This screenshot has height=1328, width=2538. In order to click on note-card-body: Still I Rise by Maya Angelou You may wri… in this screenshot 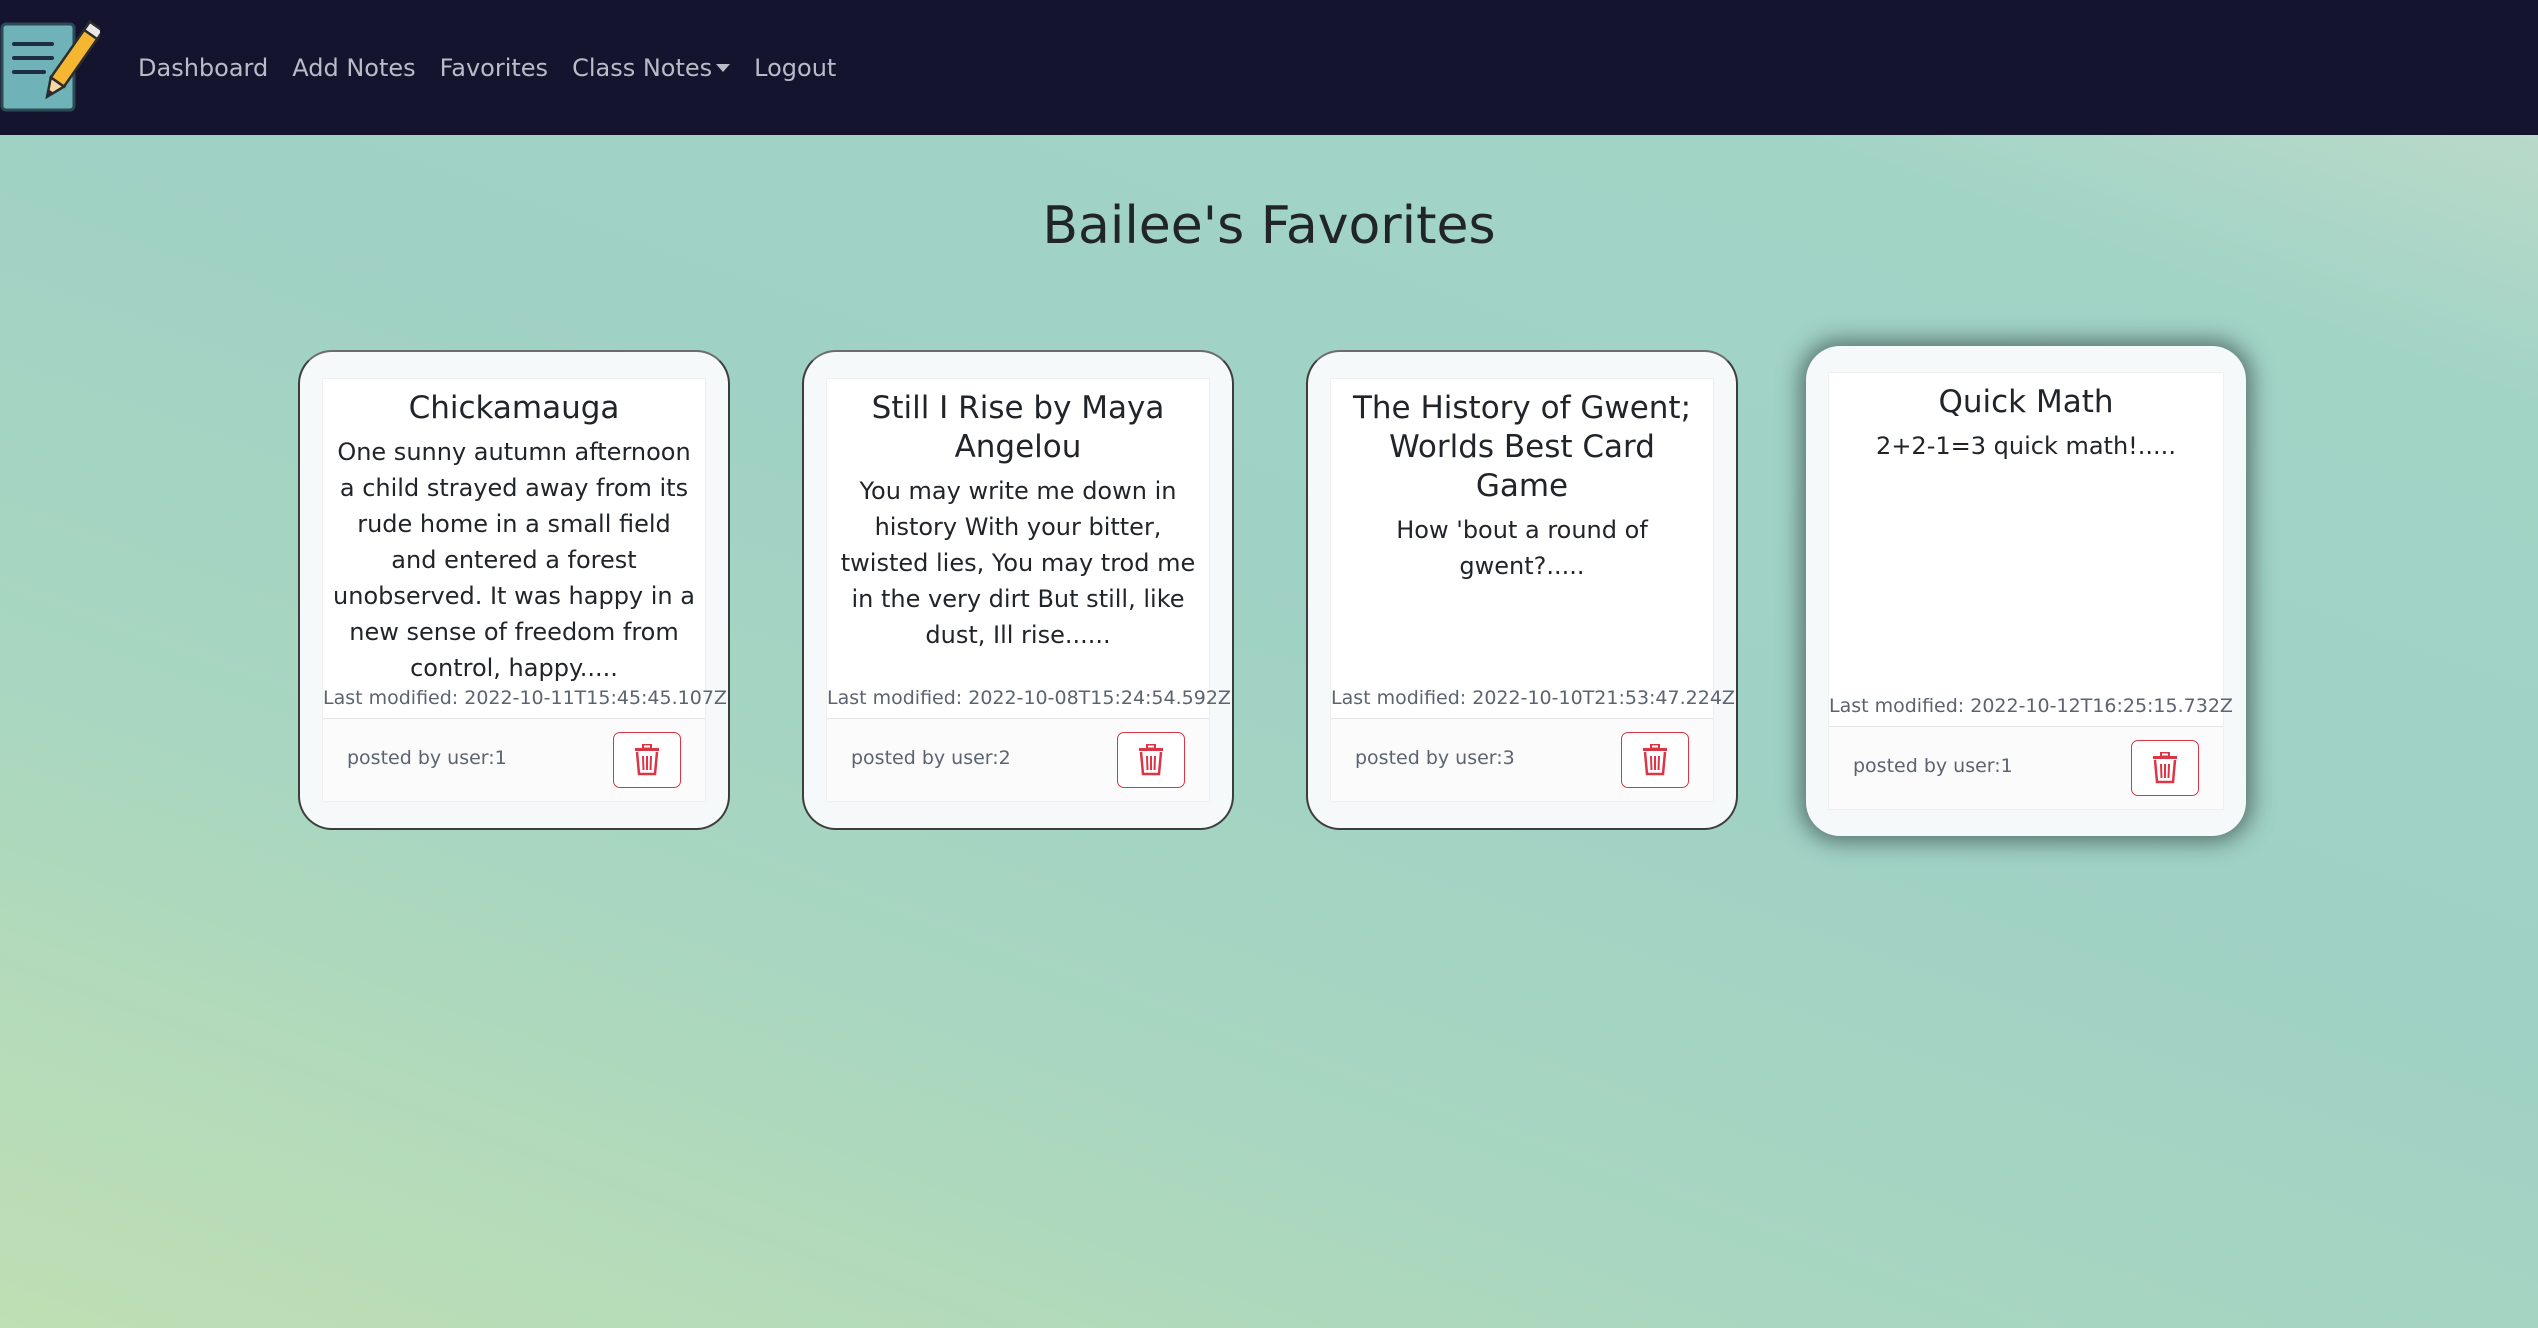, I will do `click(1028, 590)`.